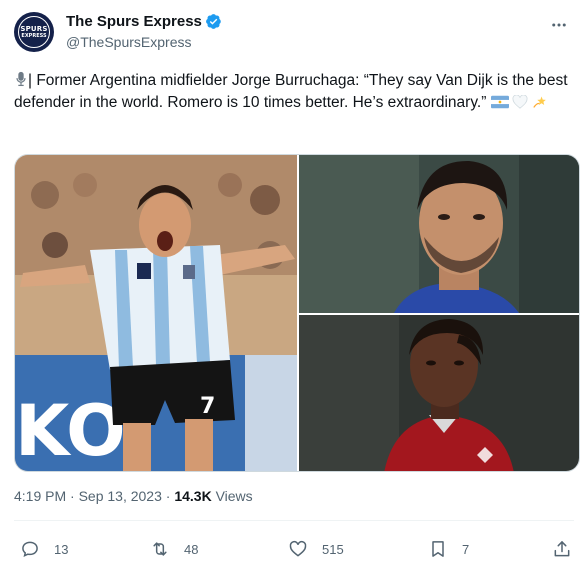 The height and width of the screenshot is (574, 586). I want to click on timestamp: 4:19 PM · Sep 13, 2023 ·, so click(94, 496).